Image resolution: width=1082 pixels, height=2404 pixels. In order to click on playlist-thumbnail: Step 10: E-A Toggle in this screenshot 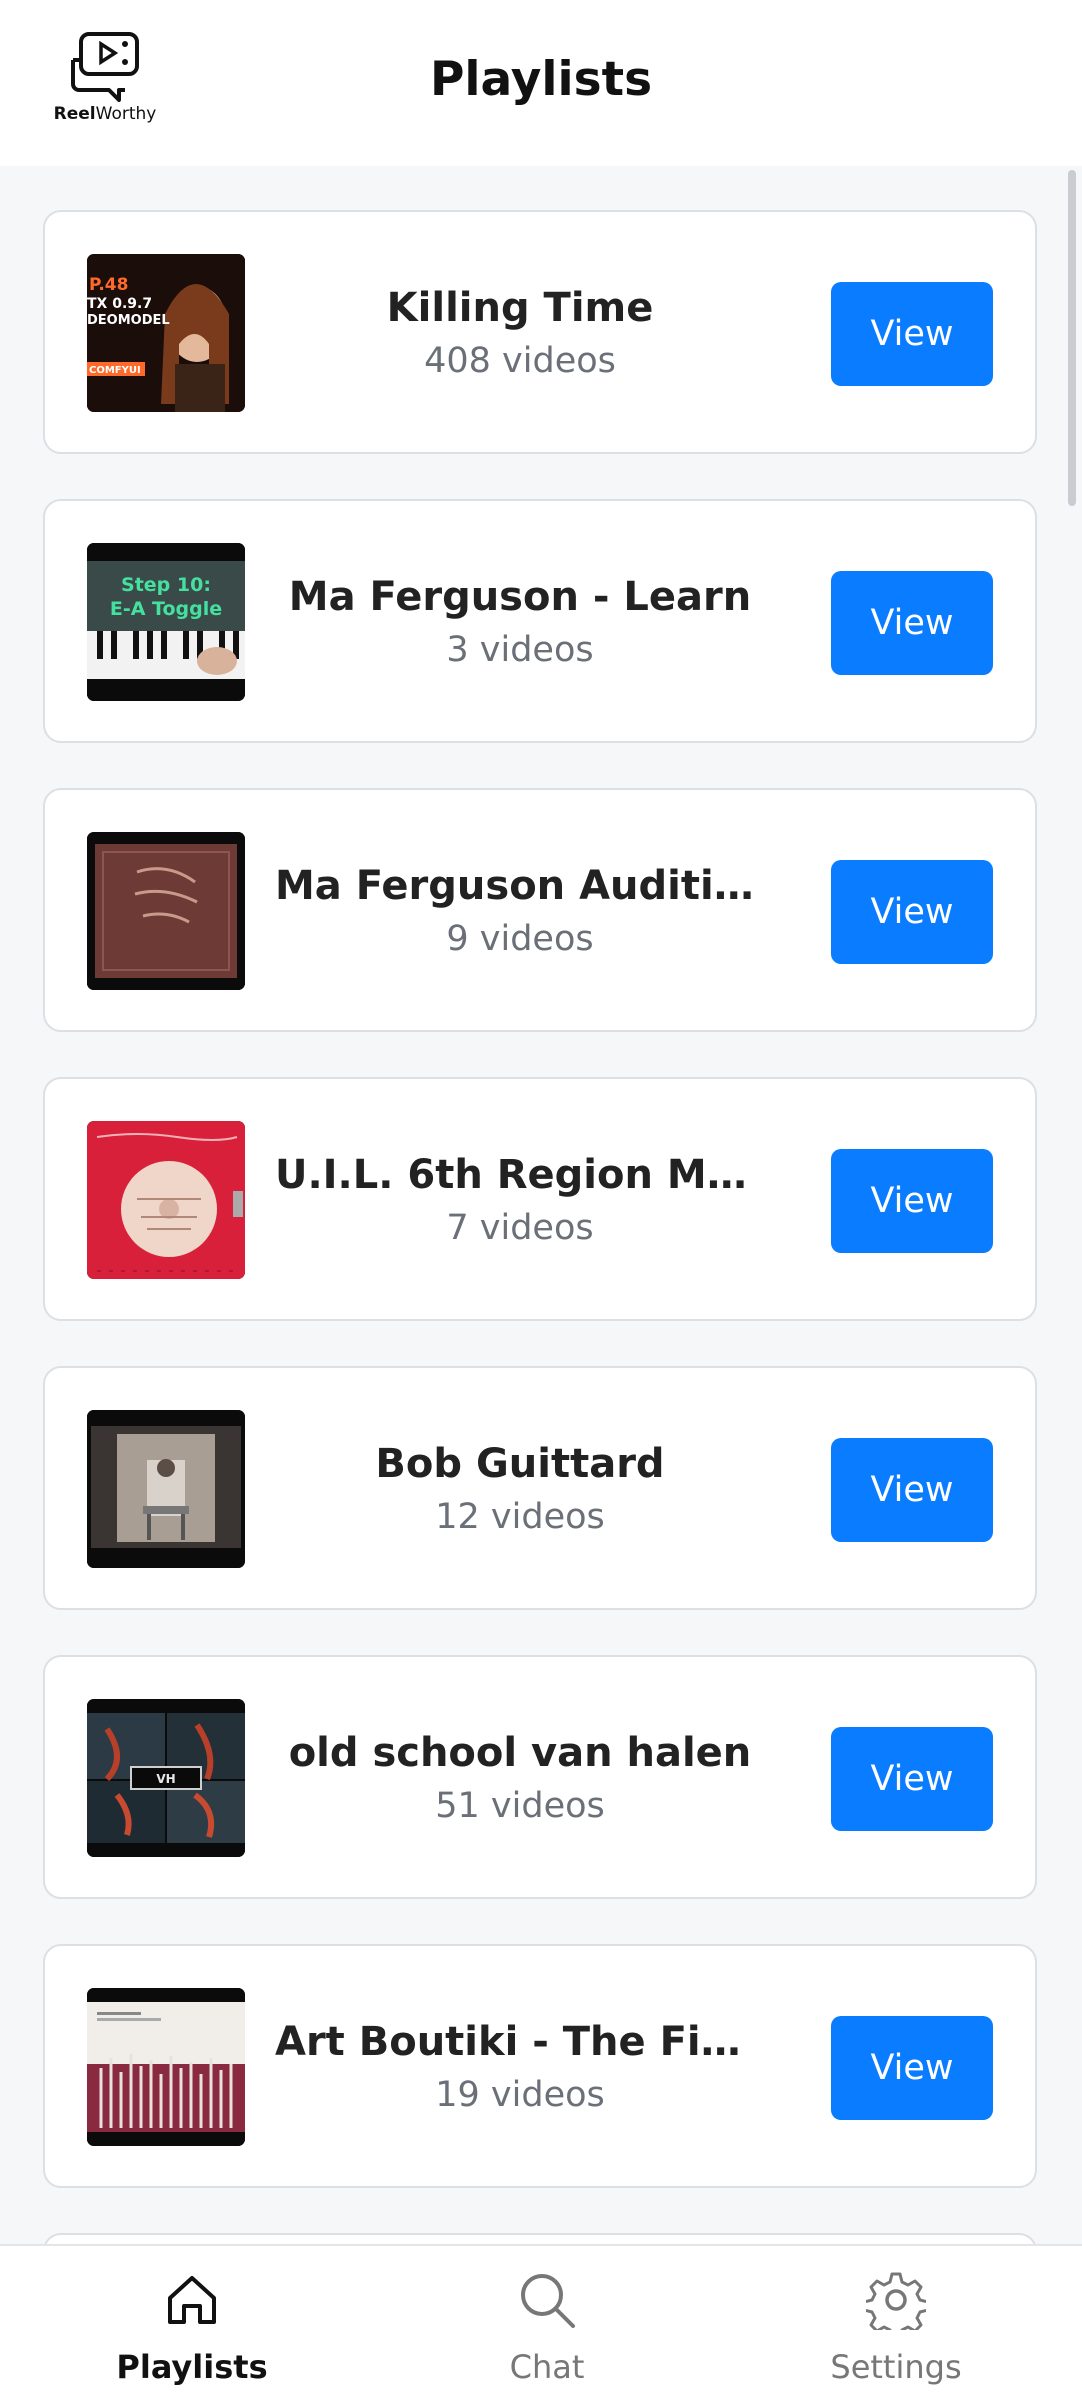, I will do `click(166, 622)`.